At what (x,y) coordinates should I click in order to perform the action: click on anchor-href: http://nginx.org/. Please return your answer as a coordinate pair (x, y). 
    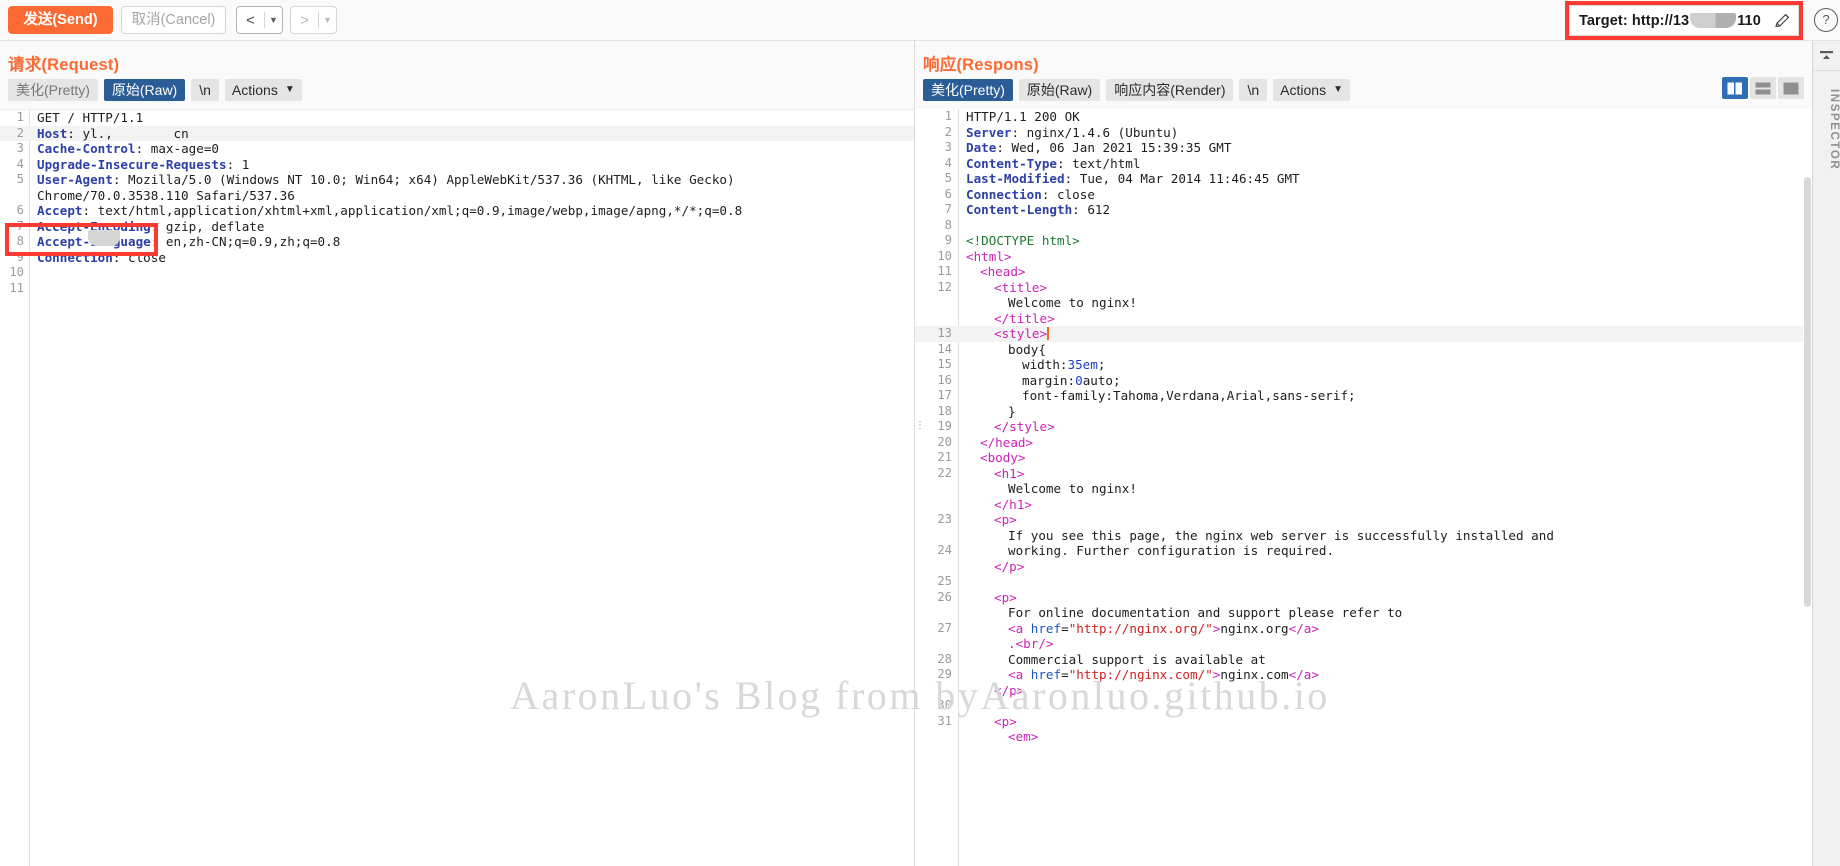
    Looking at the image, I should click on (1141, 628).